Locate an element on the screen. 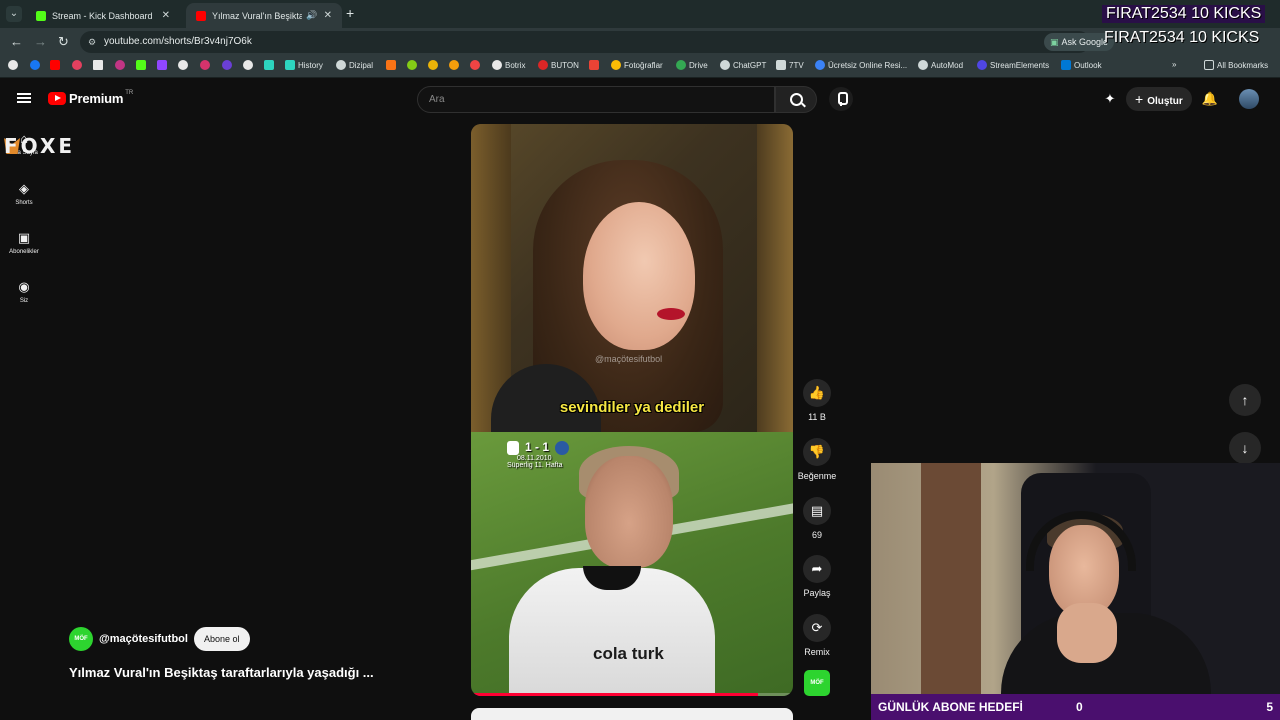 The height and width of the screenshot is (720, 1280). bookmark-instagram-icon is located at coordinates (121, 65).